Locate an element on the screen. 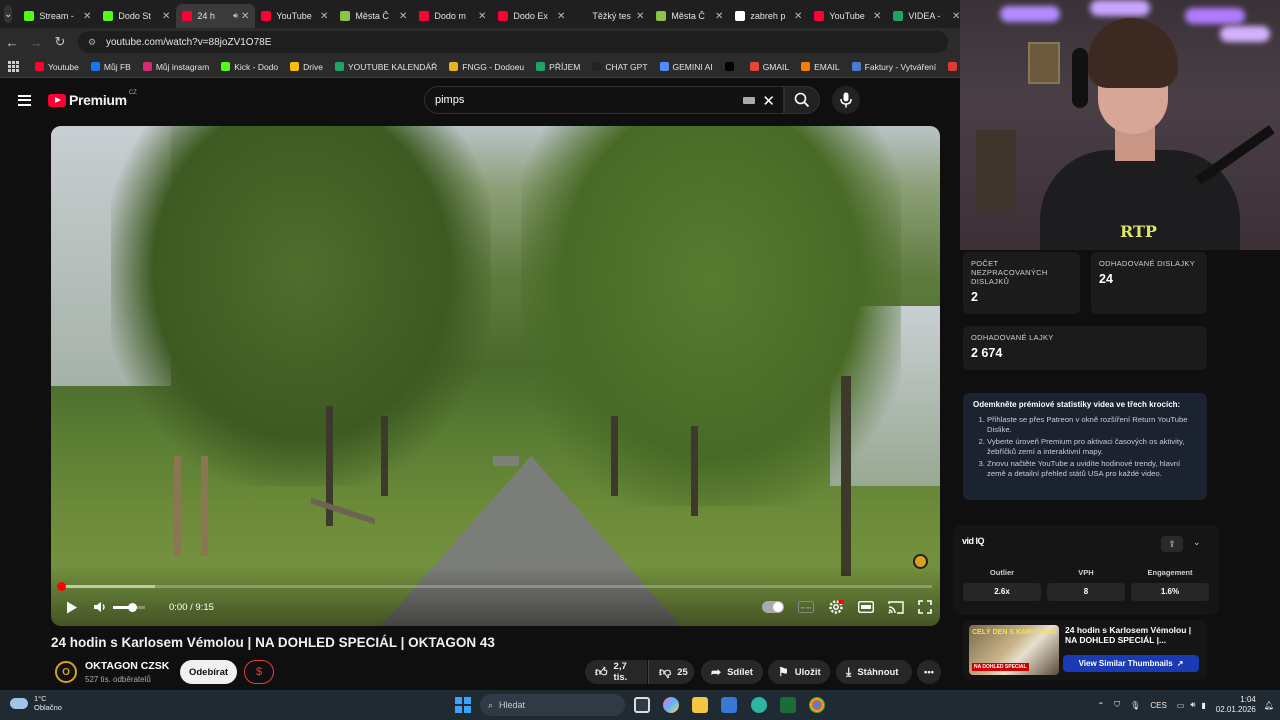  clock: 1:04 02.01.2026 is located at coordinates (1236, 705).